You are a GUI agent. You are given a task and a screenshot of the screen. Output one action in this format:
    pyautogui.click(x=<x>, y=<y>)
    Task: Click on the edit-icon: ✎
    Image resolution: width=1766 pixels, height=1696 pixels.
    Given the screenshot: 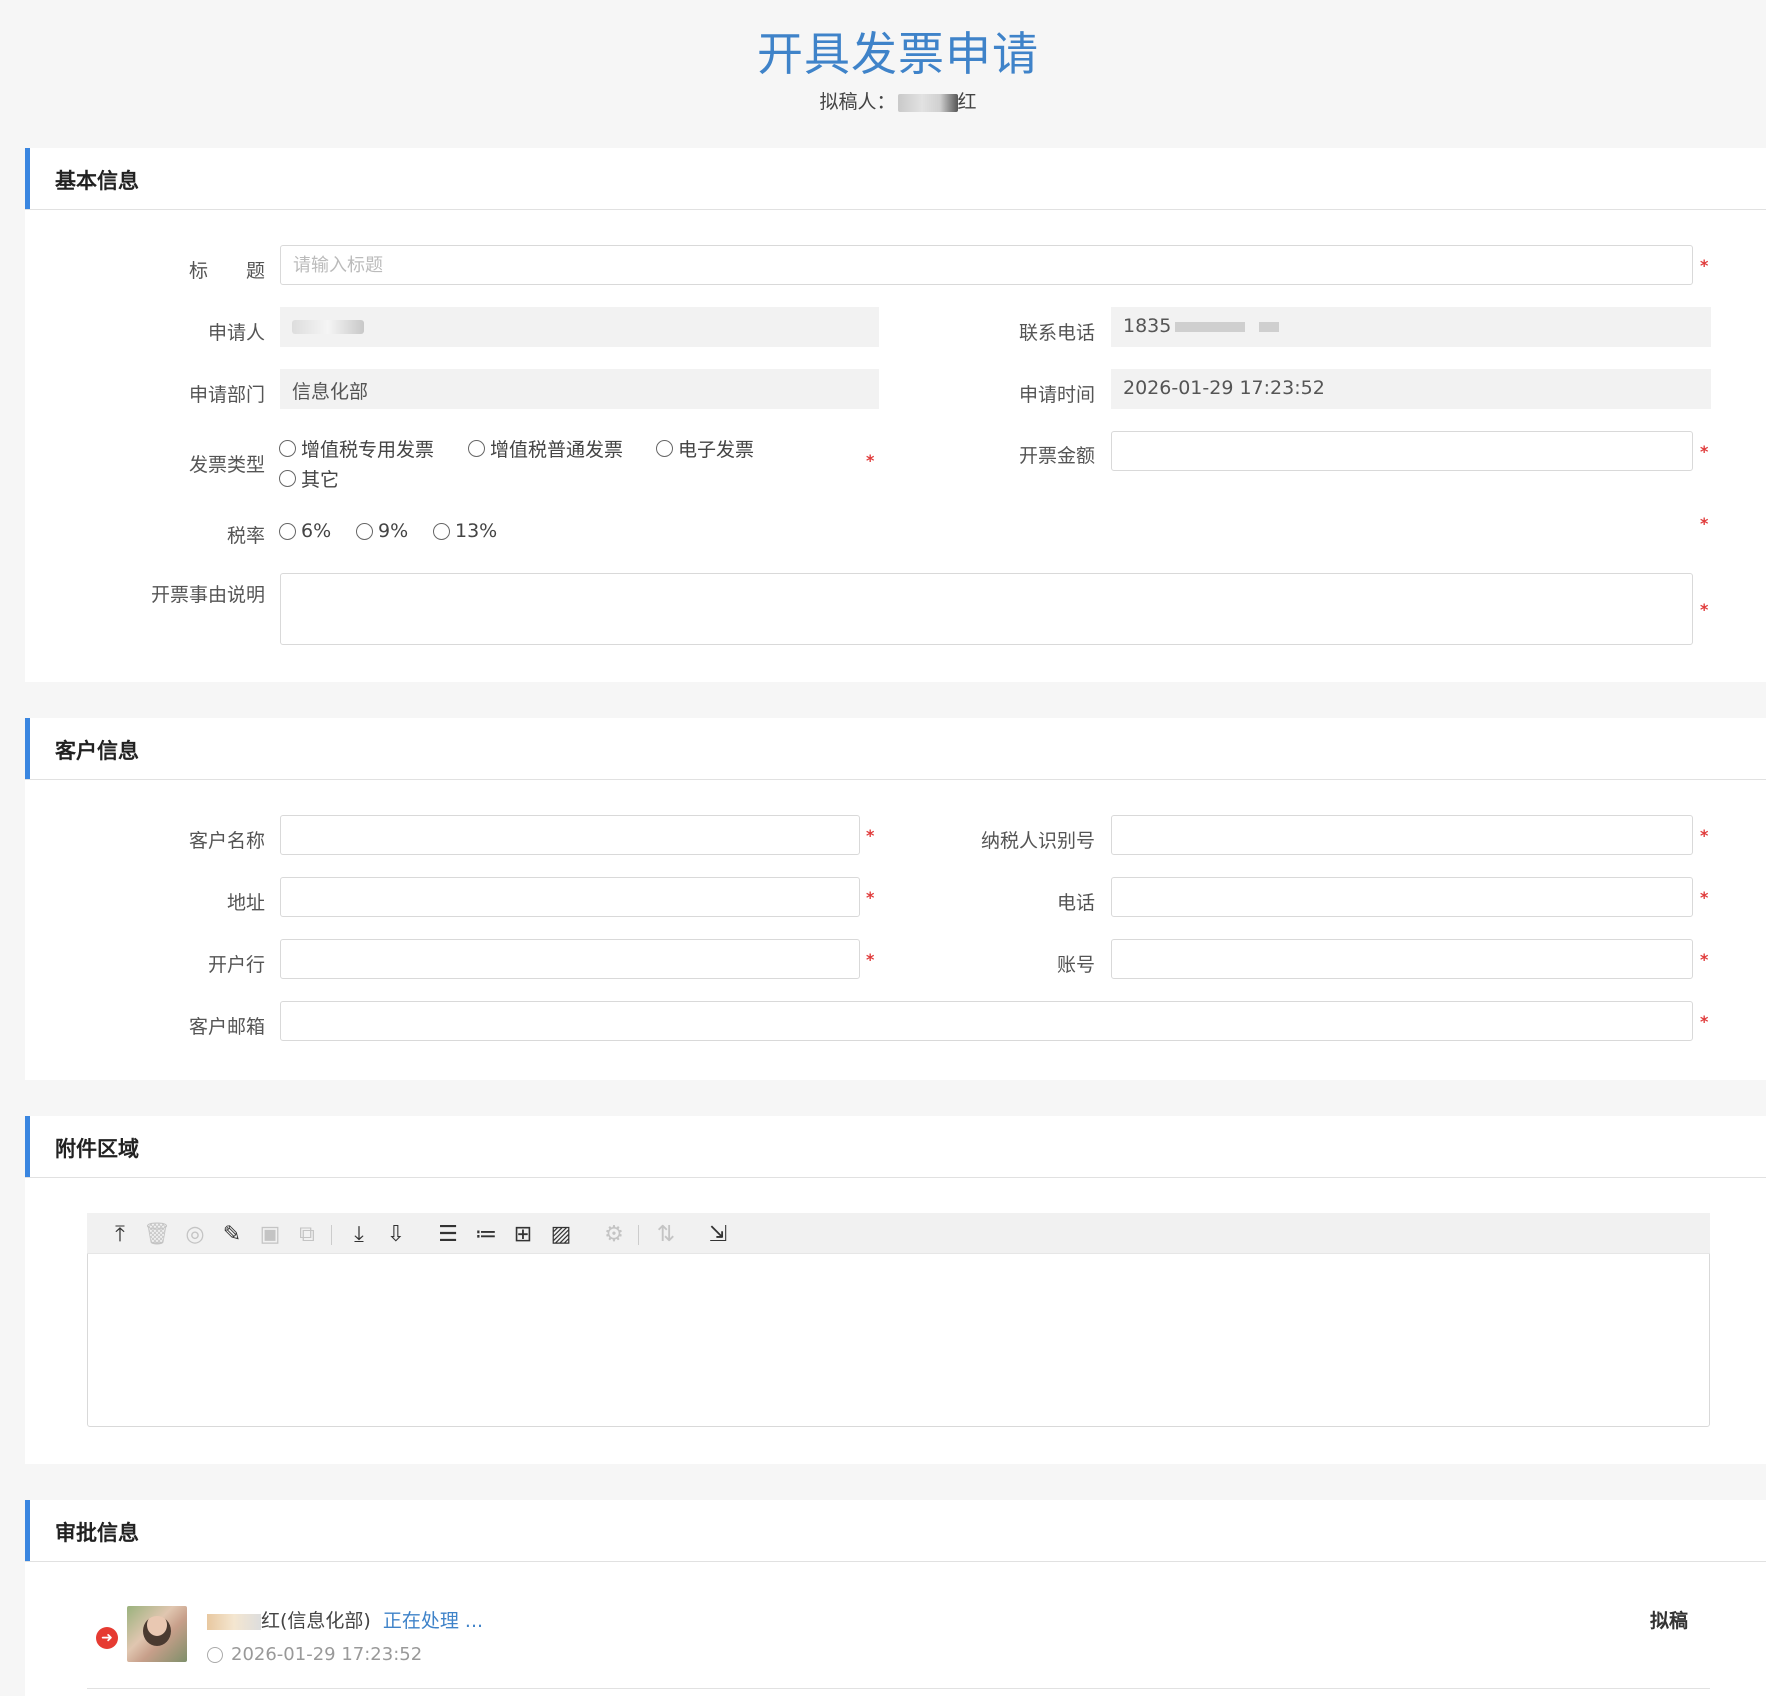 What is the action you would take?
    pyautogui.click(x=232, y=1234)
    